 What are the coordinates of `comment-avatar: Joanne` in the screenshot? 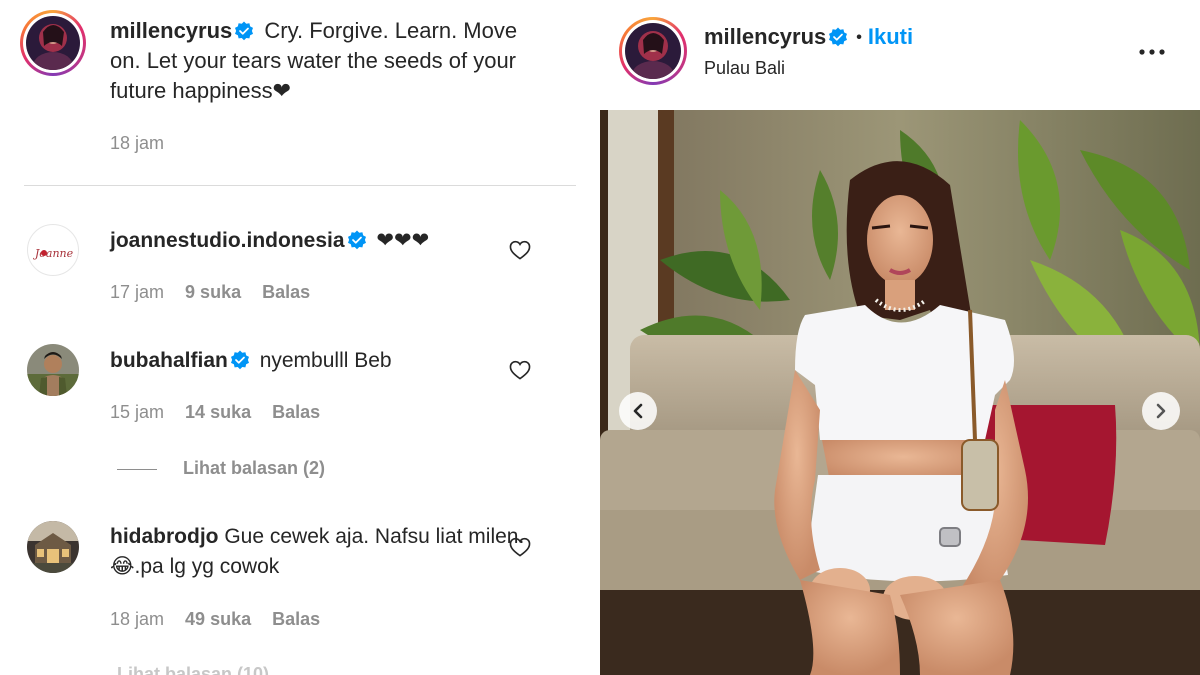 It's located at (53, 250).